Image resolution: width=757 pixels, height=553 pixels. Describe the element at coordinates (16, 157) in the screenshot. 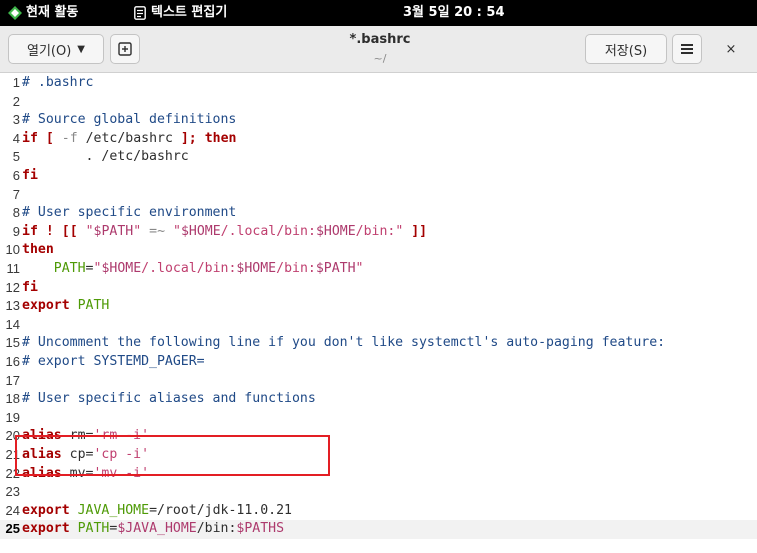

I see `line-number: 5` at that location.